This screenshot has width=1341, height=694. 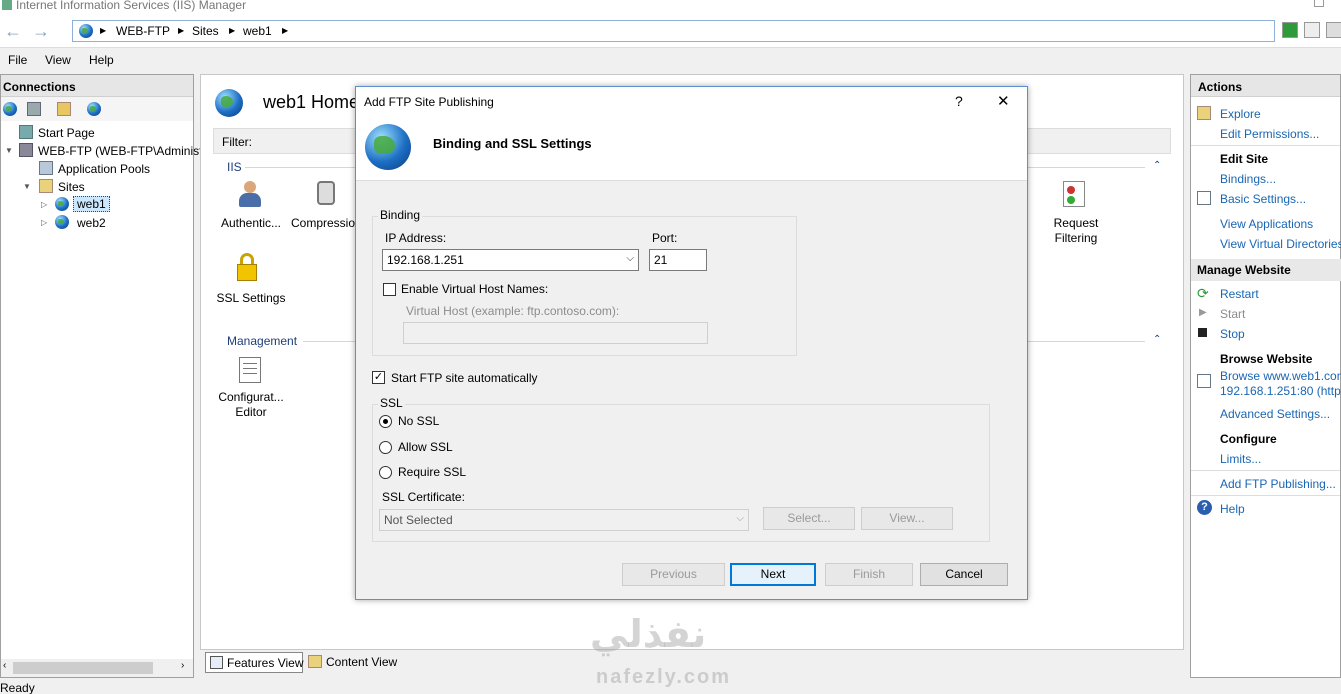 I want to click on action-help: Help, so click(x=1232, y=509).